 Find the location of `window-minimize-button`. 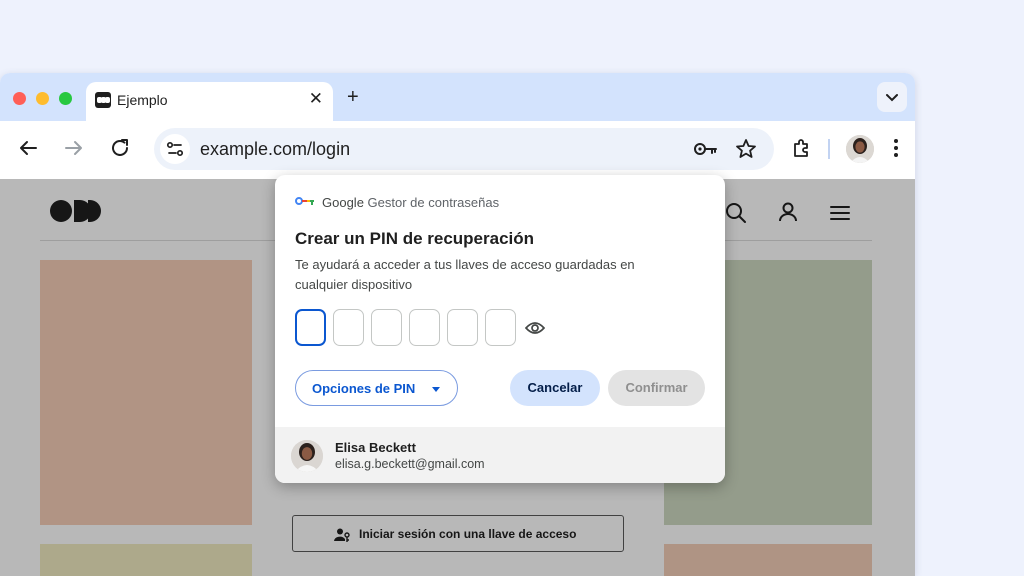

window-minimize-button is located at coordinates (42, 98).